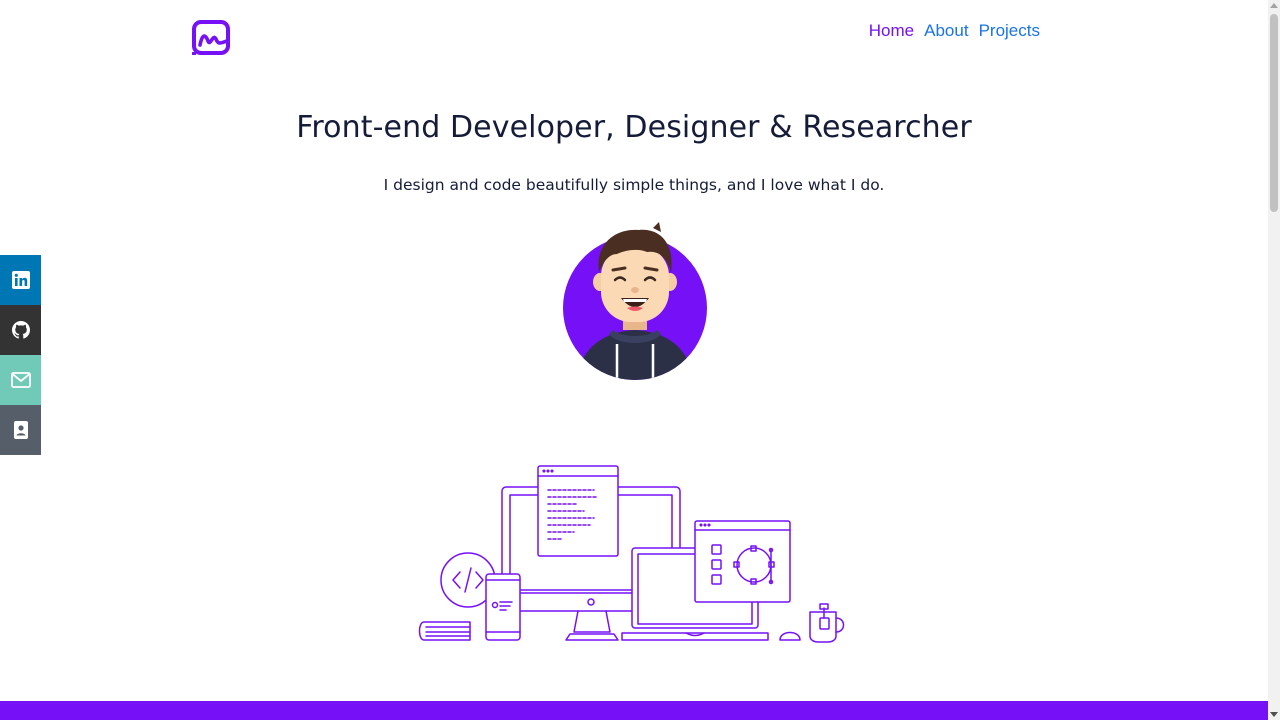 The width and height of the screenshot is (1280, 720). I want to click on contact-card-icon, so click(20, 430).